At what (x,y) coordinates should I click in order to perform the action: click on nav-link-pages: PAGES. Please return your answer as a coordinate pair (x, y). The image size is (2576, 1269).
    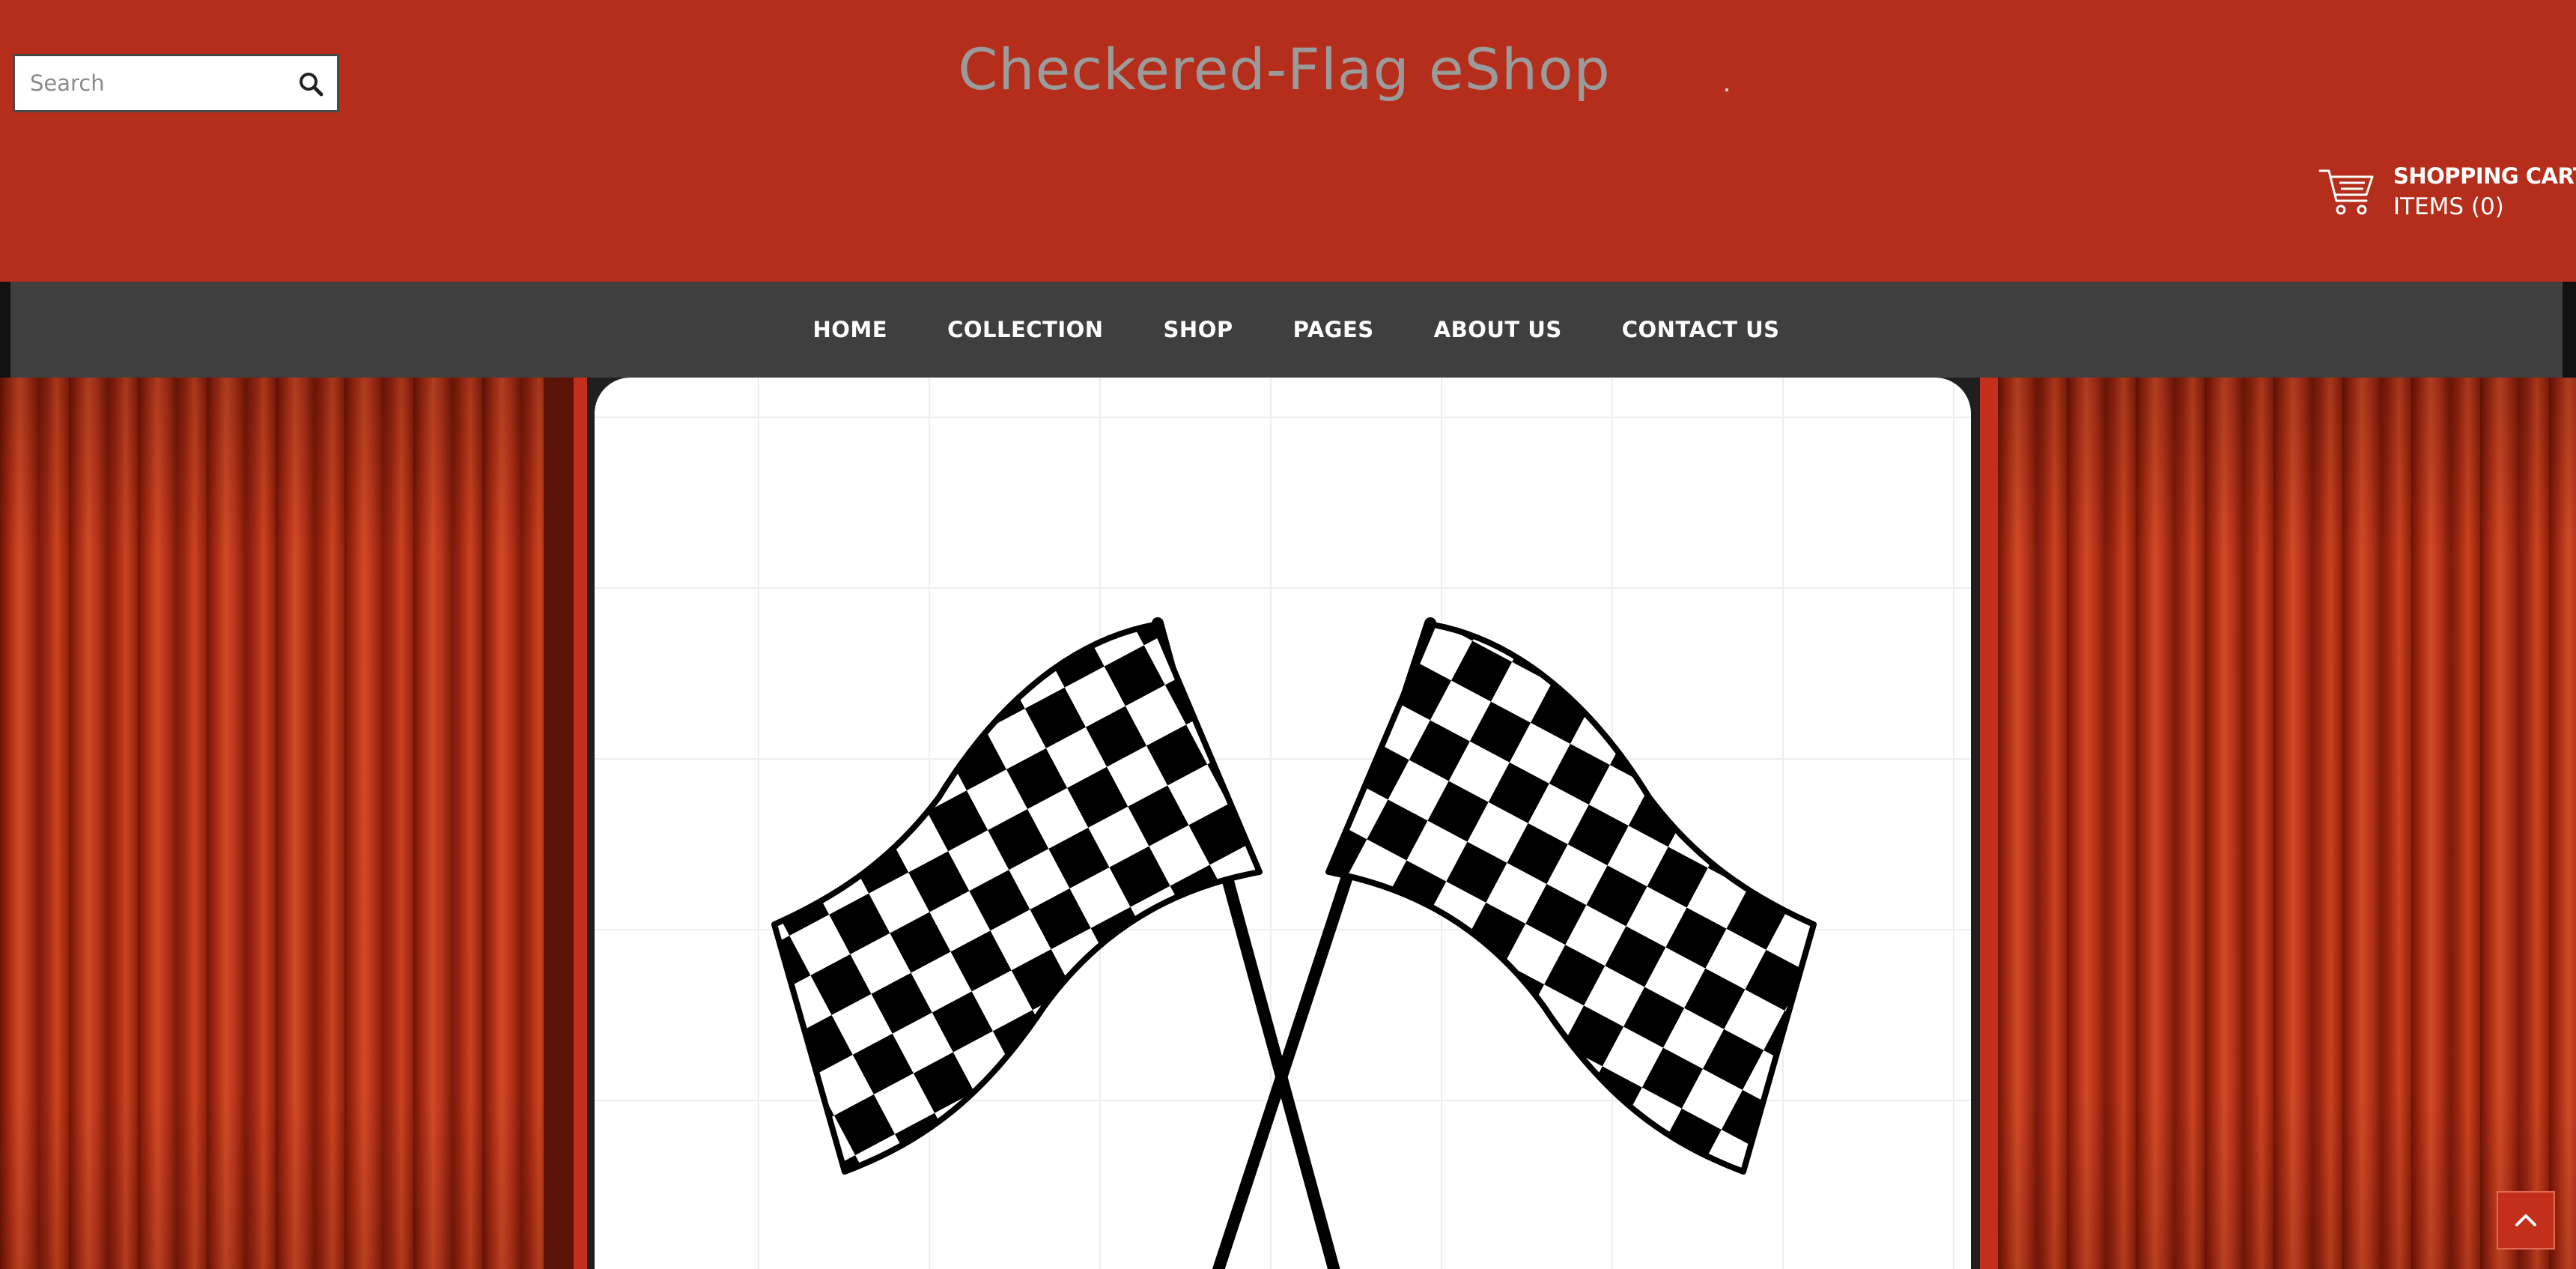
    Looking at the image, I should click on (1333, 329).